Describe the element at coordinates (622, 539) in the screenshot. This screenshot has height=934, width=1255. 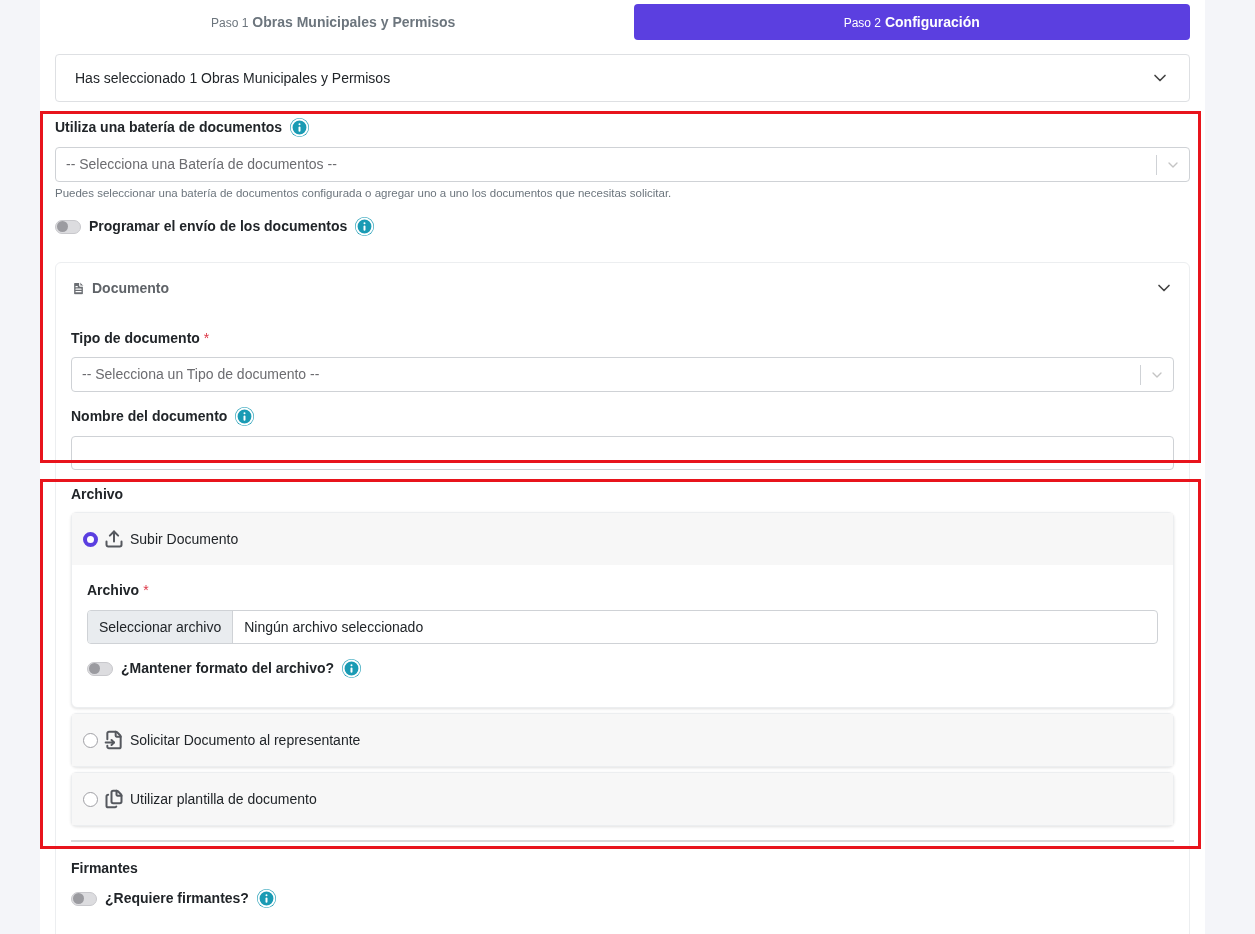
I see `file-option: Subir Documento` at that location.